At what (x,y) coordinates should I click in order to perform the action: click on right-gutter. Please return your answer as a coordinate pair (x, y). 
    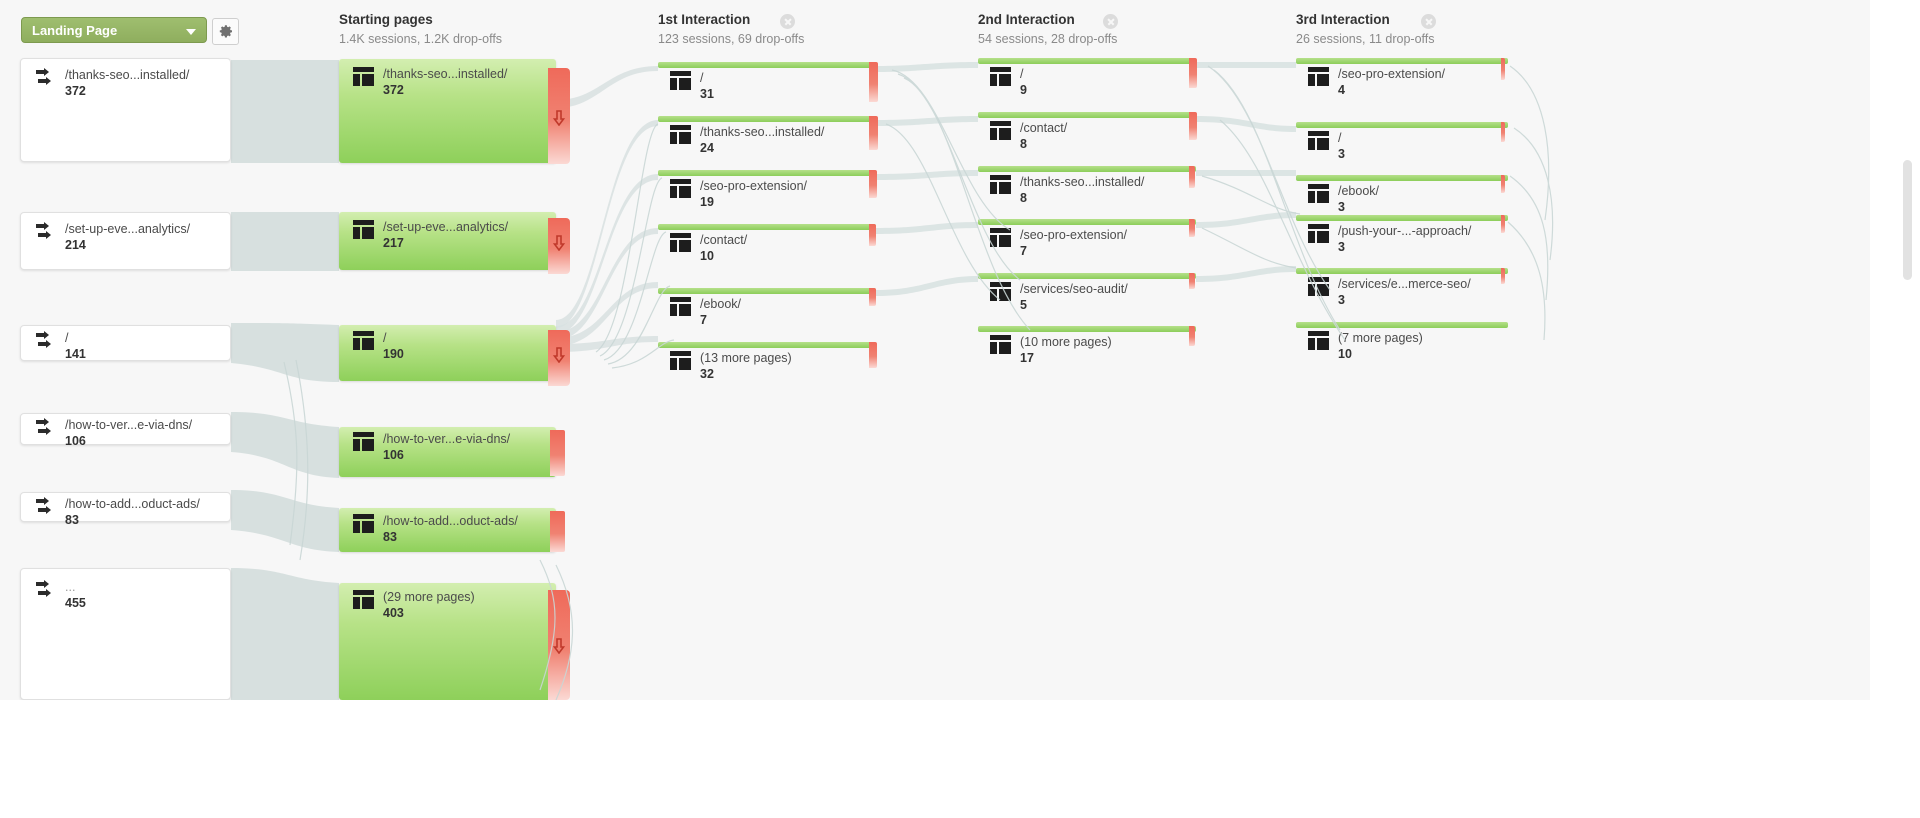
    Looking at the image, I should click on (1895, 350).